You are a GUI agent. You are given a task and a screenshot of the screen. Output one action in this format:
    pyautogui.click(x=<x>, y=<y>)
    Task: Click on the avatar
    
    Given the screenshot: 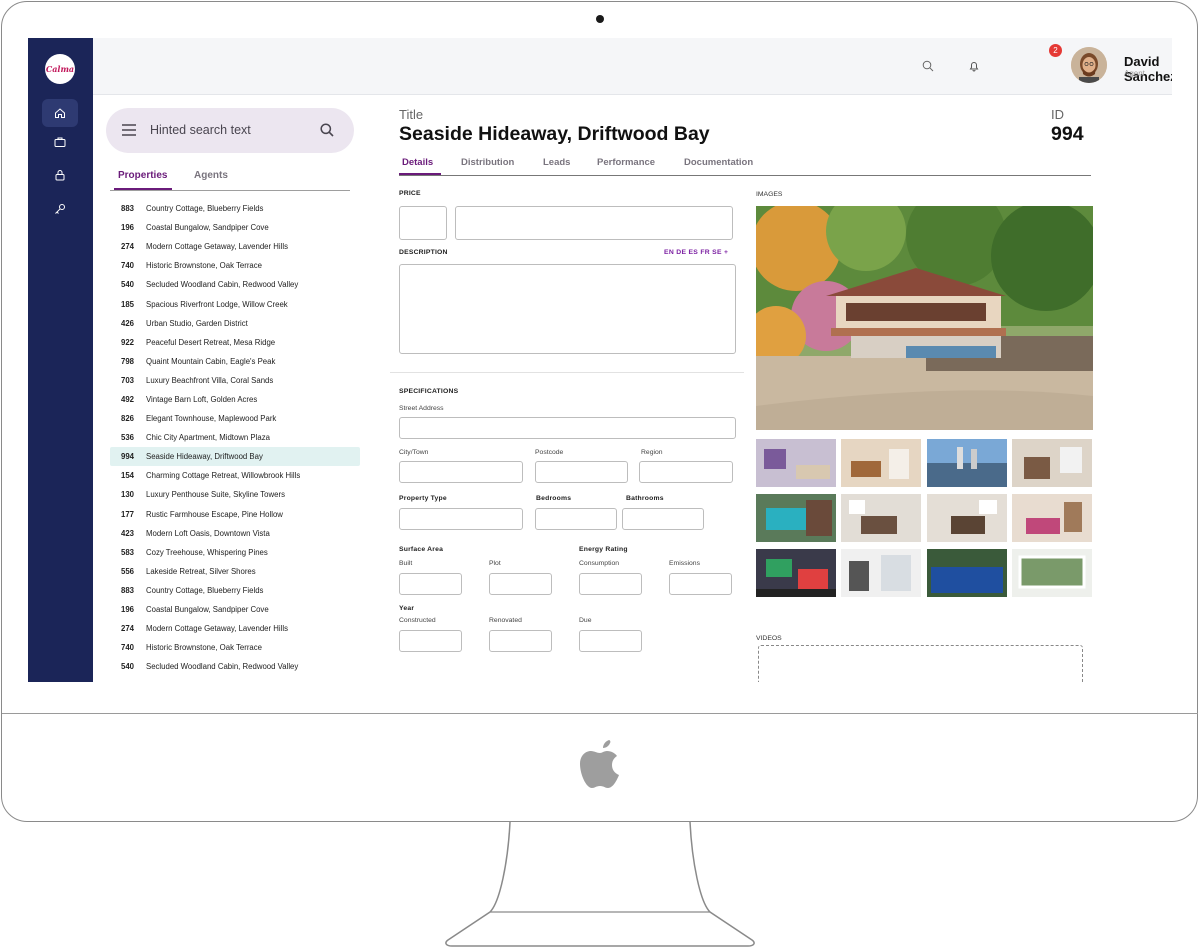 What is the action you would take?
    pyautogui.click(x=1089, y=65)
    